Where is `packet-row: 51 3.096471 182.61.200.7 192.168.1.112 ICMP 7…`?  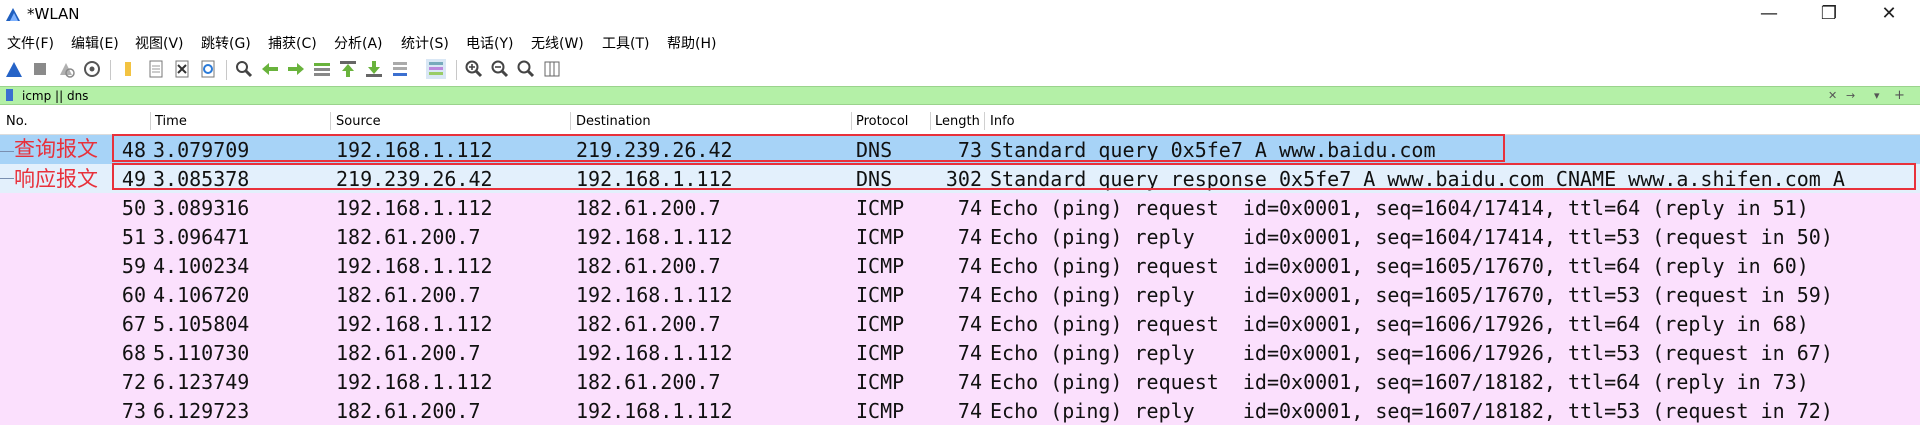 packet-row: 51 3.096471 182.61.200.7 192.168.1.112 ICMP 7… is located at coordinates (960, 236).